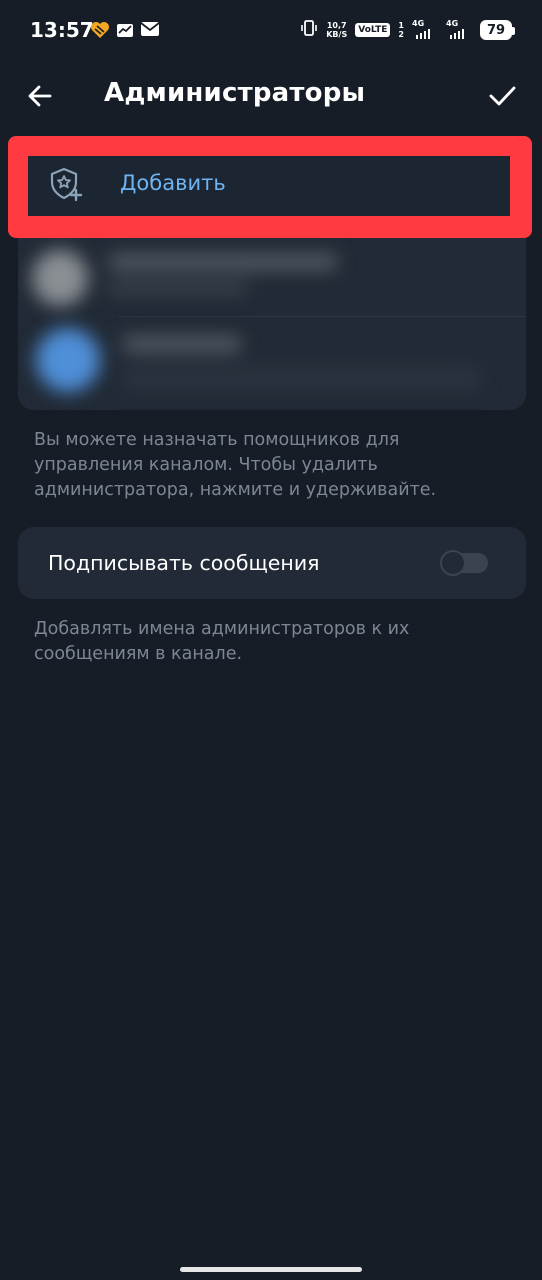 The width and height of the screenshot is (542, 1280). What do you see at coordinates (235, 93) in the screenshot?
I see `page-title: Администраторы` at bounding box center [235, 93].